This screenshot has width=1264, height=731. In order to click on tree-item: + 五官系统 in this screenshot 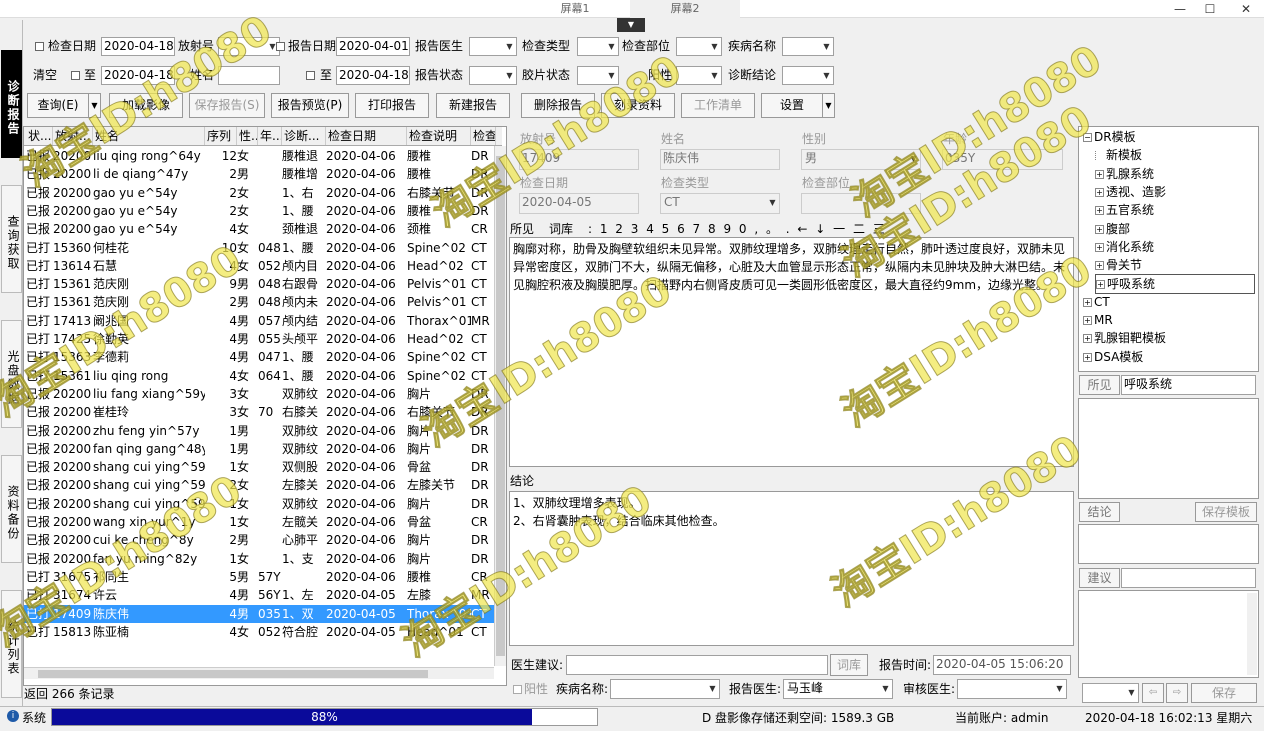, I will do `click(1124, 210)`.